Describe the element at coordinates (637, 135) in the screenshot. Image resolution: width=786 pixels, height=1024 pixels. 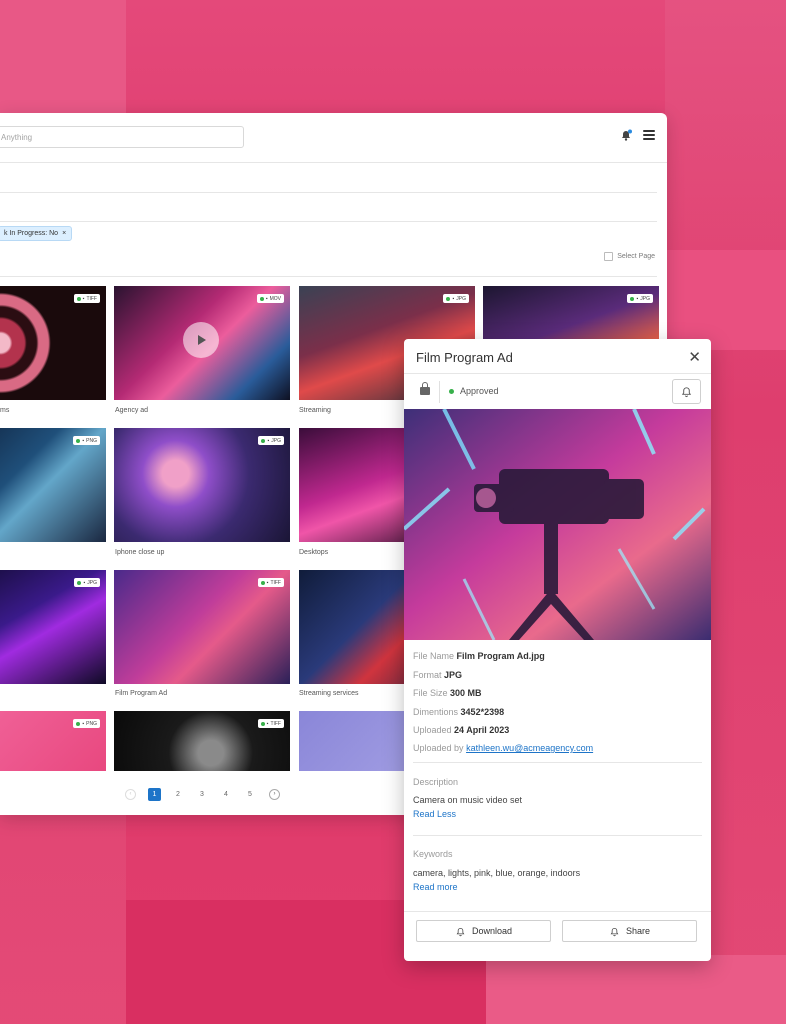
I see `header-icons` at that location.